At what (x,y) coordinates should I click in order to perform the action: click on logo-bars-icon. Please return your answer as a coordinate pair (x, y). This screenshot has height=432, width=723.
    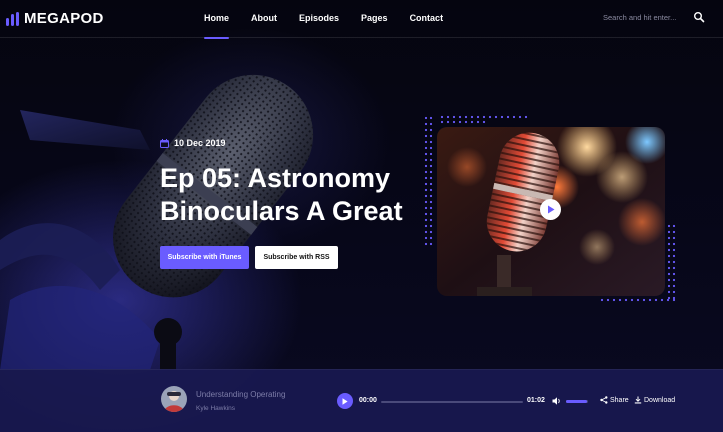
    Looking at the image, I should click on (12, 18).